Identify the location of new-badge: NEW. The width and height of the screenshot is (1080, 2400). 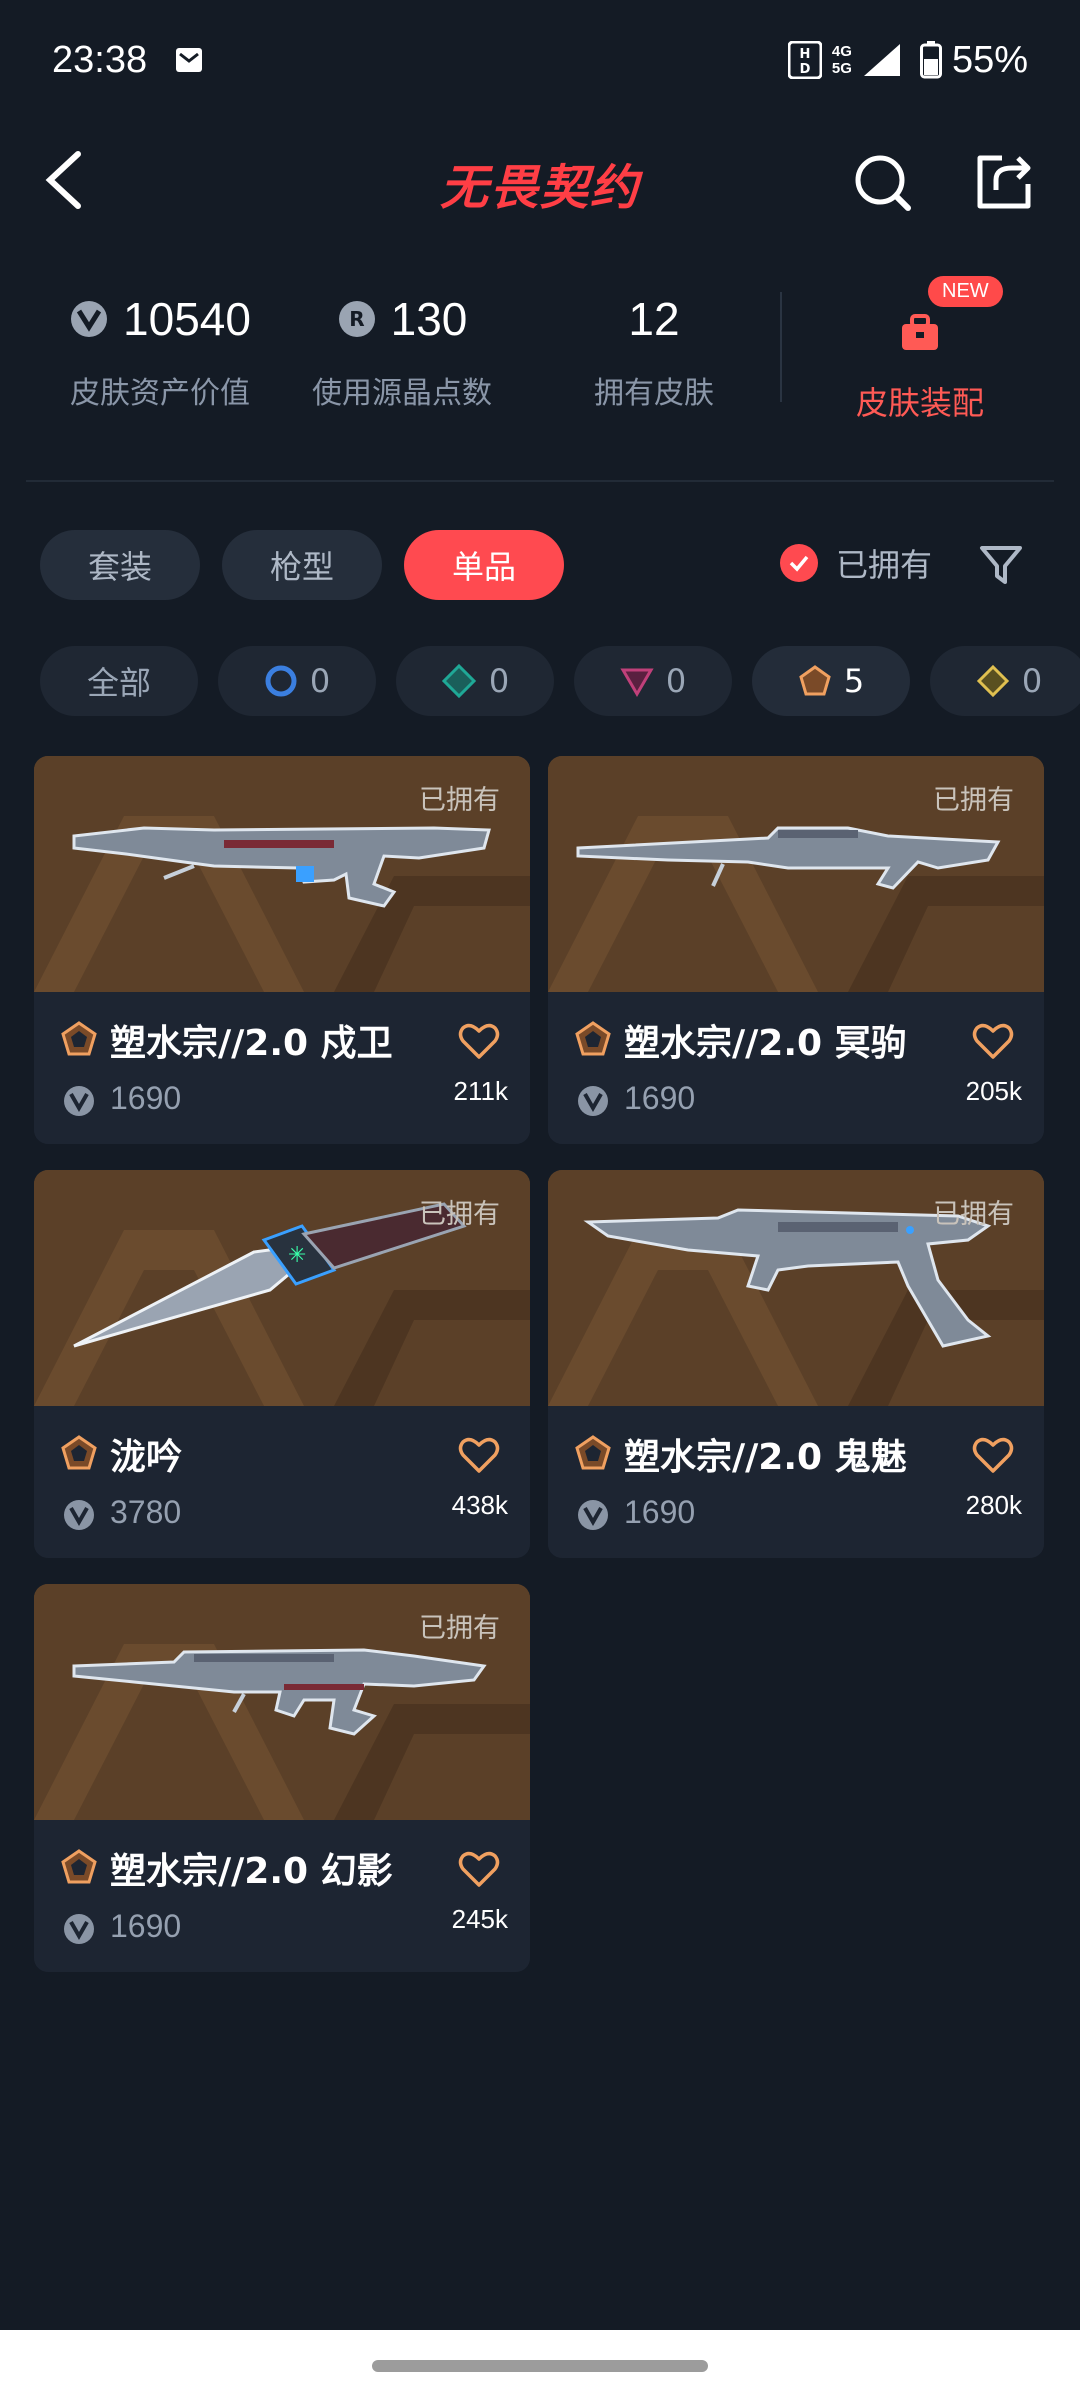
(965, 291).